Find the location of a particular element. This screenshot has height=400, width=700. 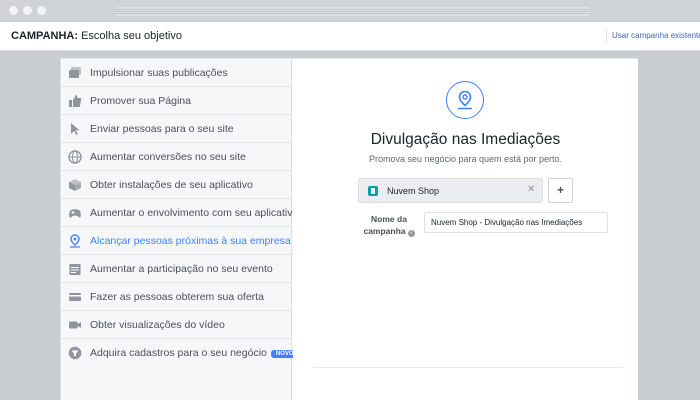

objective-item-local-awareness: Alcançar pessoas próximas à sua empresa is located at coordinates (176, 241).